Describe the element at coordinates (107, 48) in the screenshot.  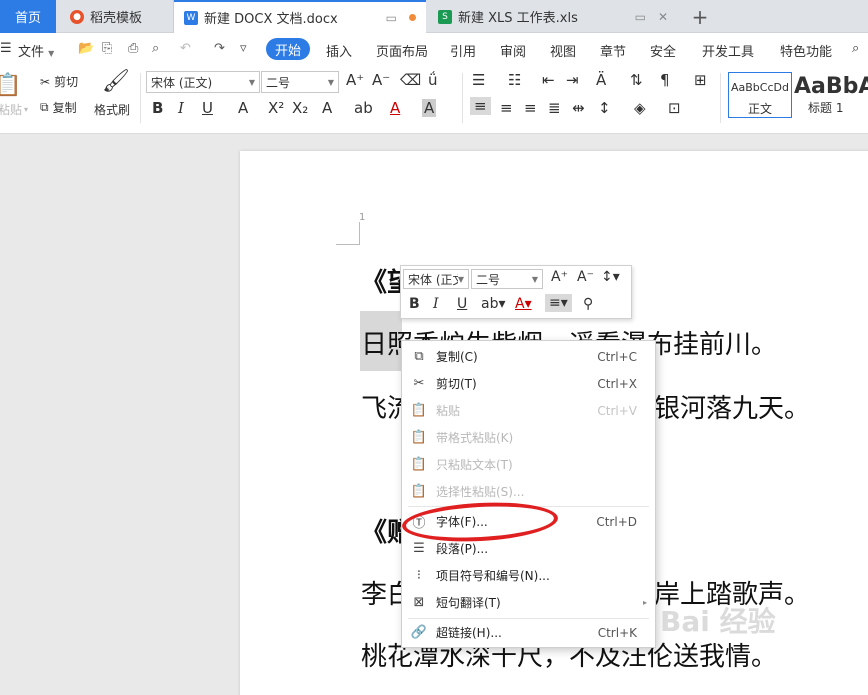
I see `save-icon: ⎘` at that location.